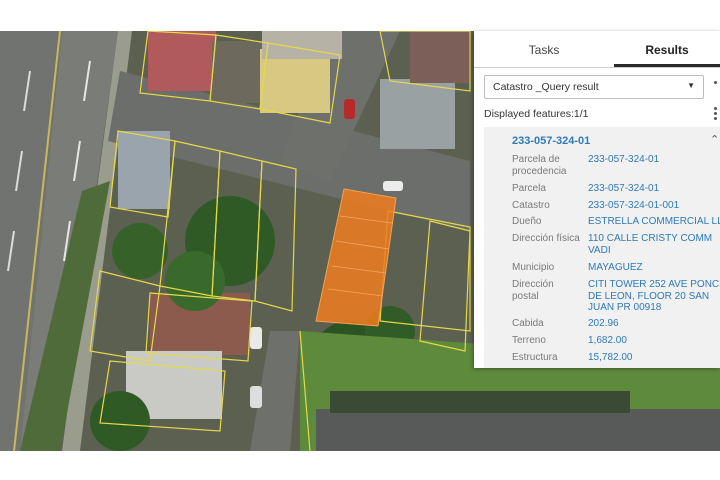  Describe the element at coordinates (528, 323) in the screenshot. I see `attr-label: Cabida` at that location.